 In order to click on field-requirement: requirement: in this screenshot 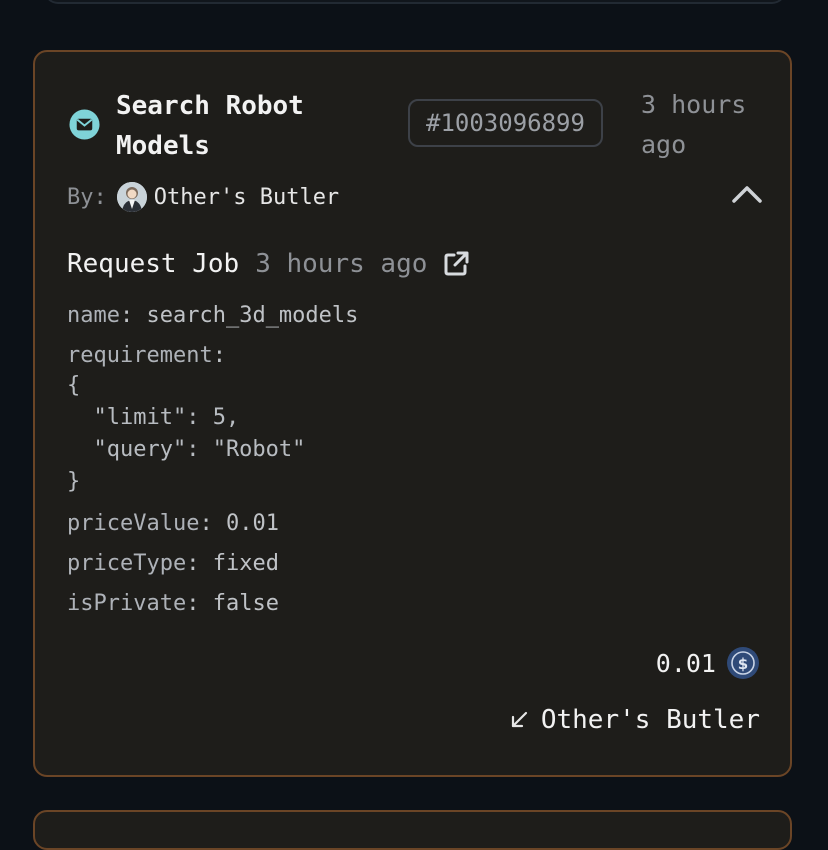, I will do `click(146, 355)`.